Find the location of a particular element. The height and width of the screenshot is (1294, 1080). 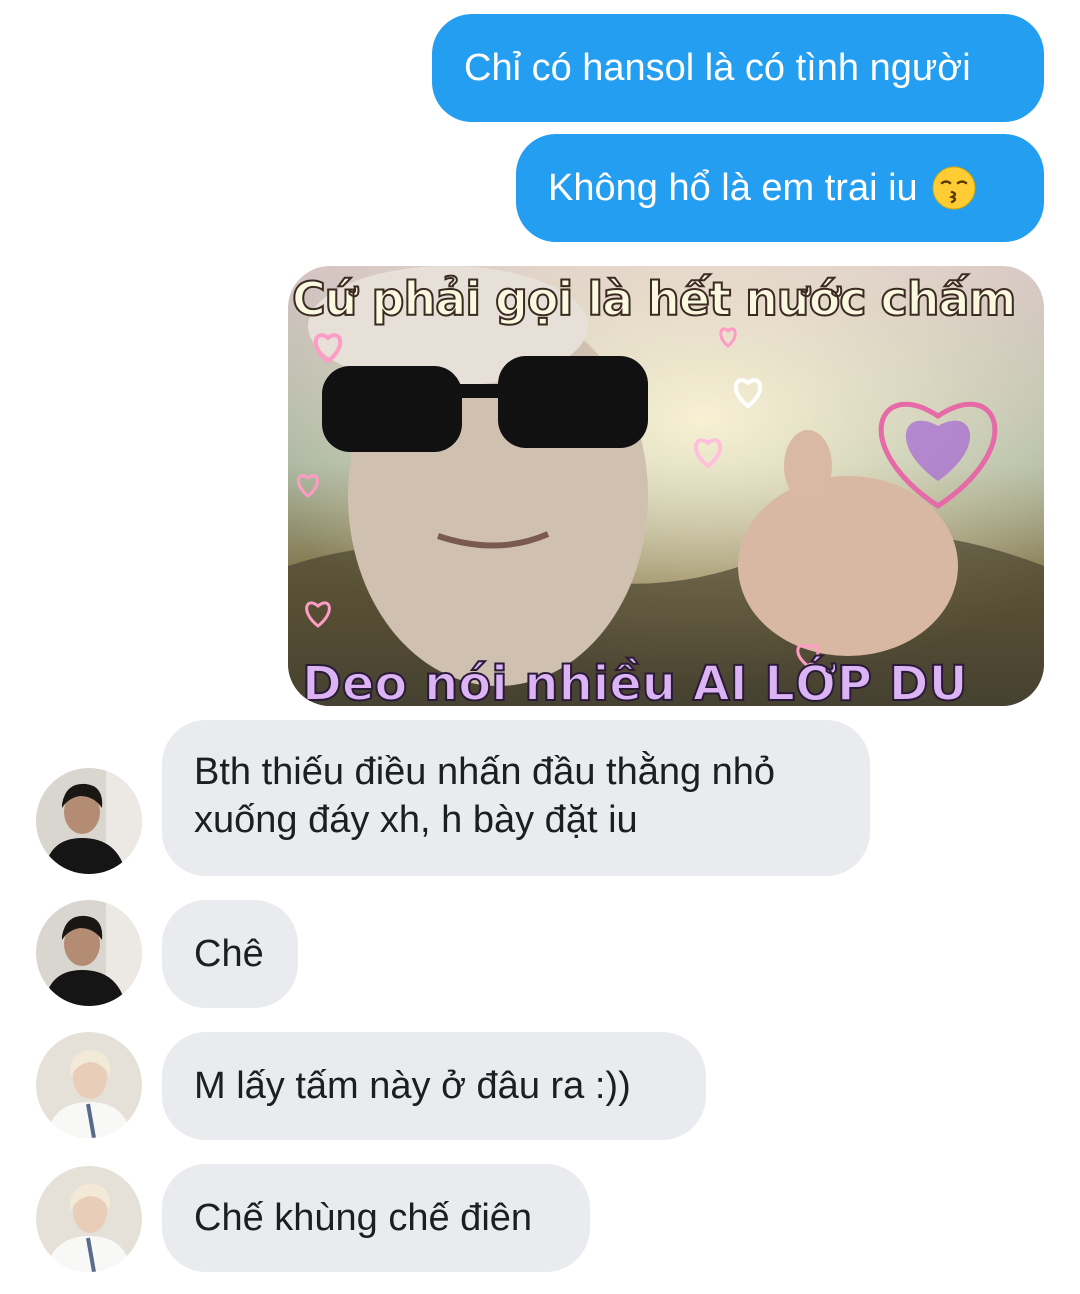

sticker-bottom-caption: Deo nói nhiều AI LỚP DU is located at coordinates (635, 680).